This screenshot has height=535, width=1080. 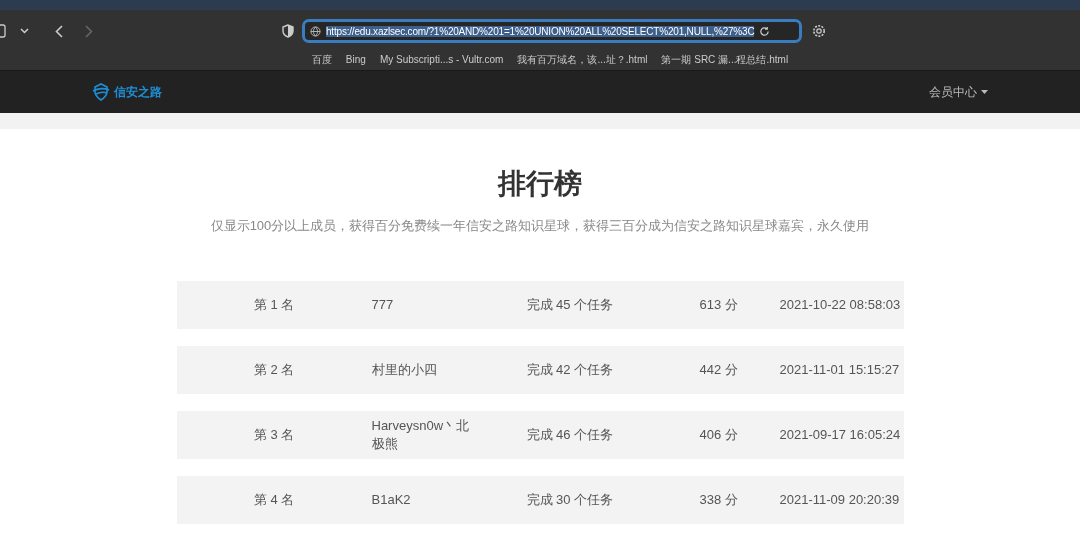 What do you see at coordinates (719, 305) in the screenshot?
I see `score-cell-text: 613 分` at bounding box center [719, 305].